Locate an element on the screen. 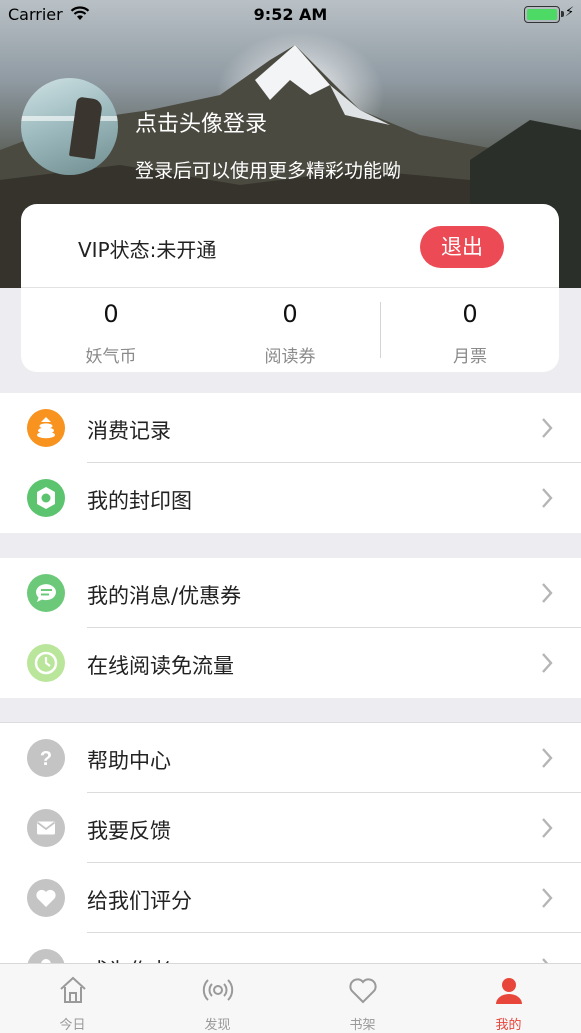  tab-bookshelf: 书架 is located at coordinates (362, 998).